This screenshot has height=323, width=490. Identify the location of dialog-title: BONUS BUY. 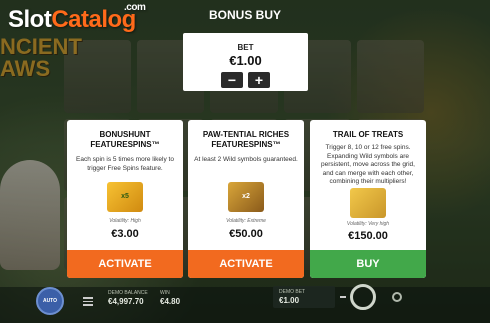
(244, 15).